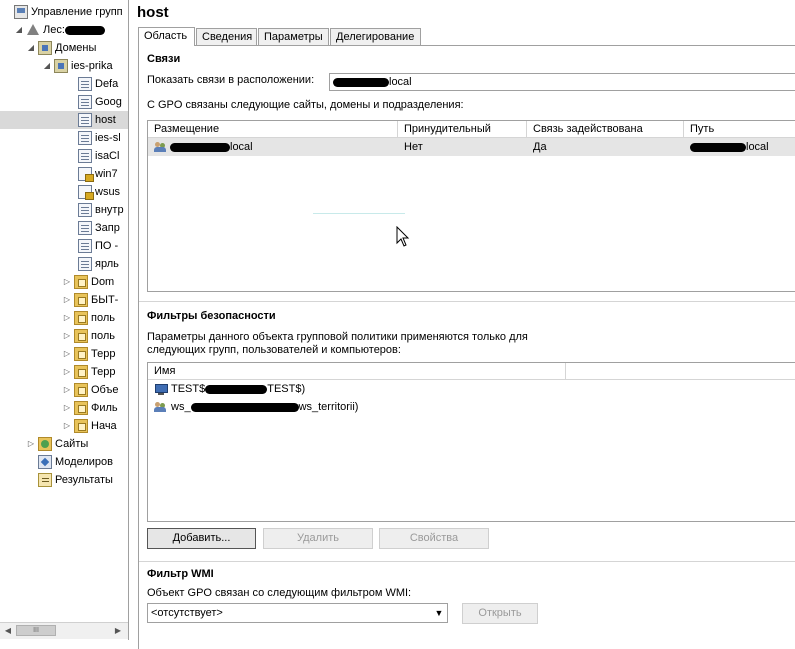 The image size is (795, 649). What do you see at coordinates (471, 389) in the screenshot?
I see `list-item: TEST$ TEST$)` at bounding box center [471, 389].